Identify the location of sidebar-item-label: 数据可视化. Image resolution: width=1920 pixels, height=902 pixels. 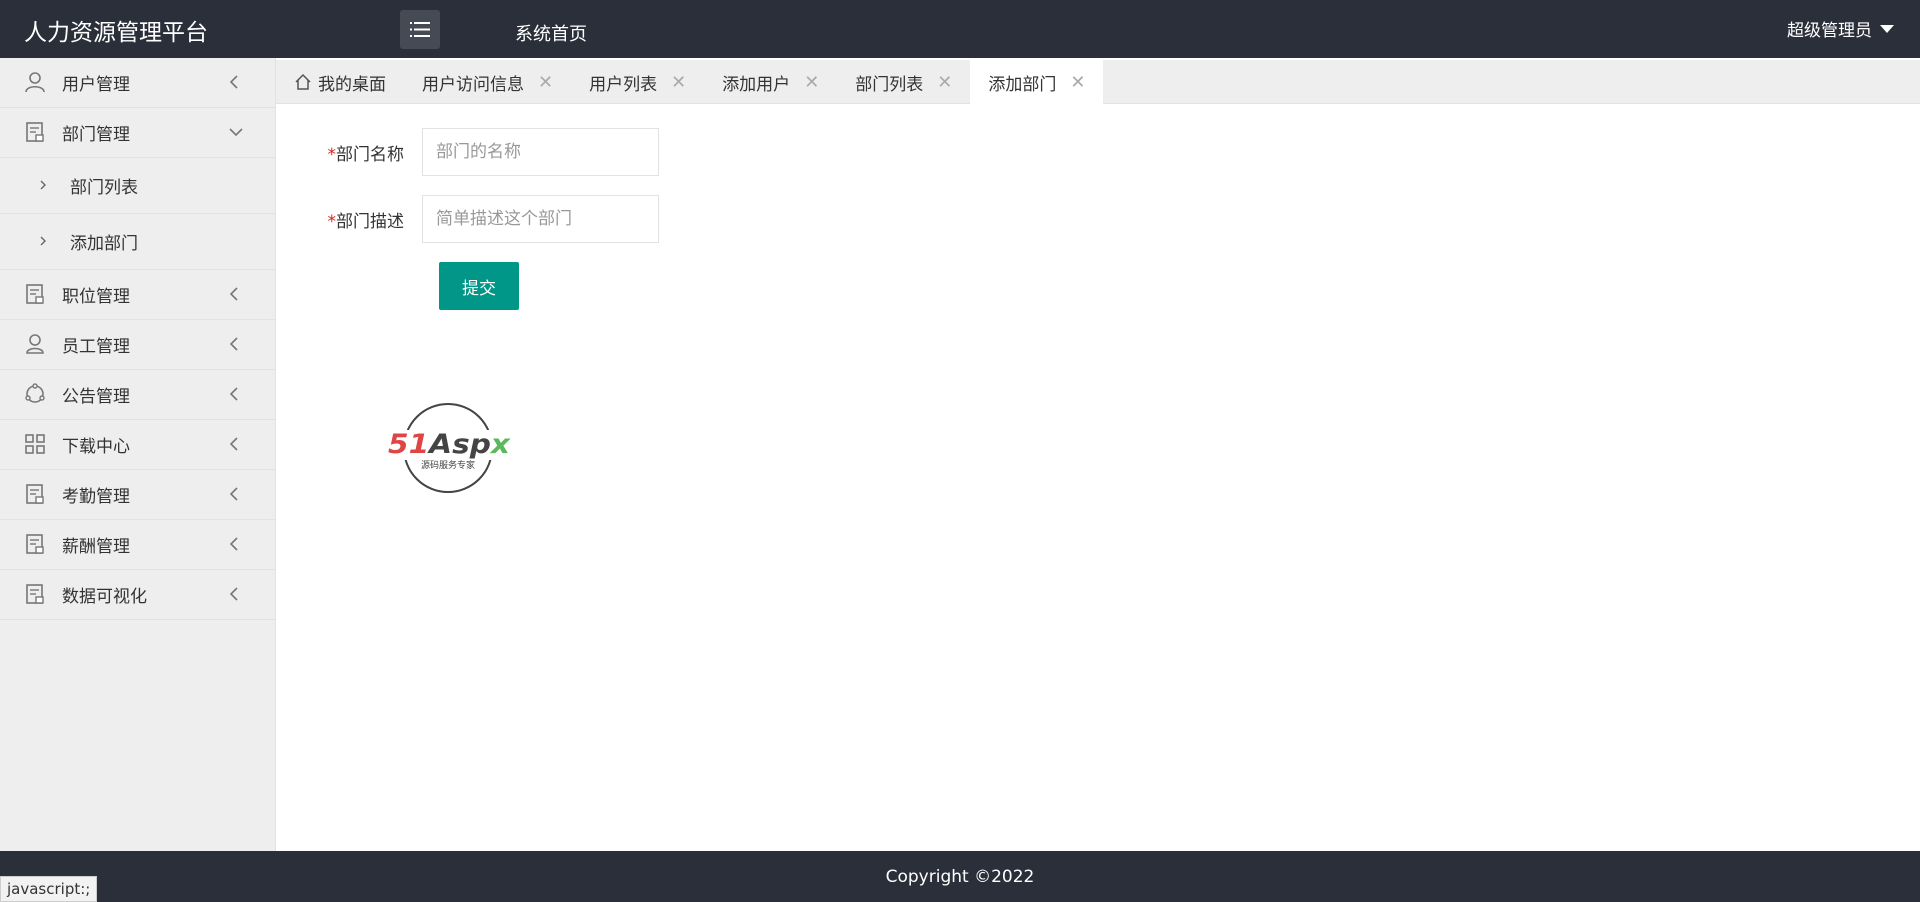
(104, 597).